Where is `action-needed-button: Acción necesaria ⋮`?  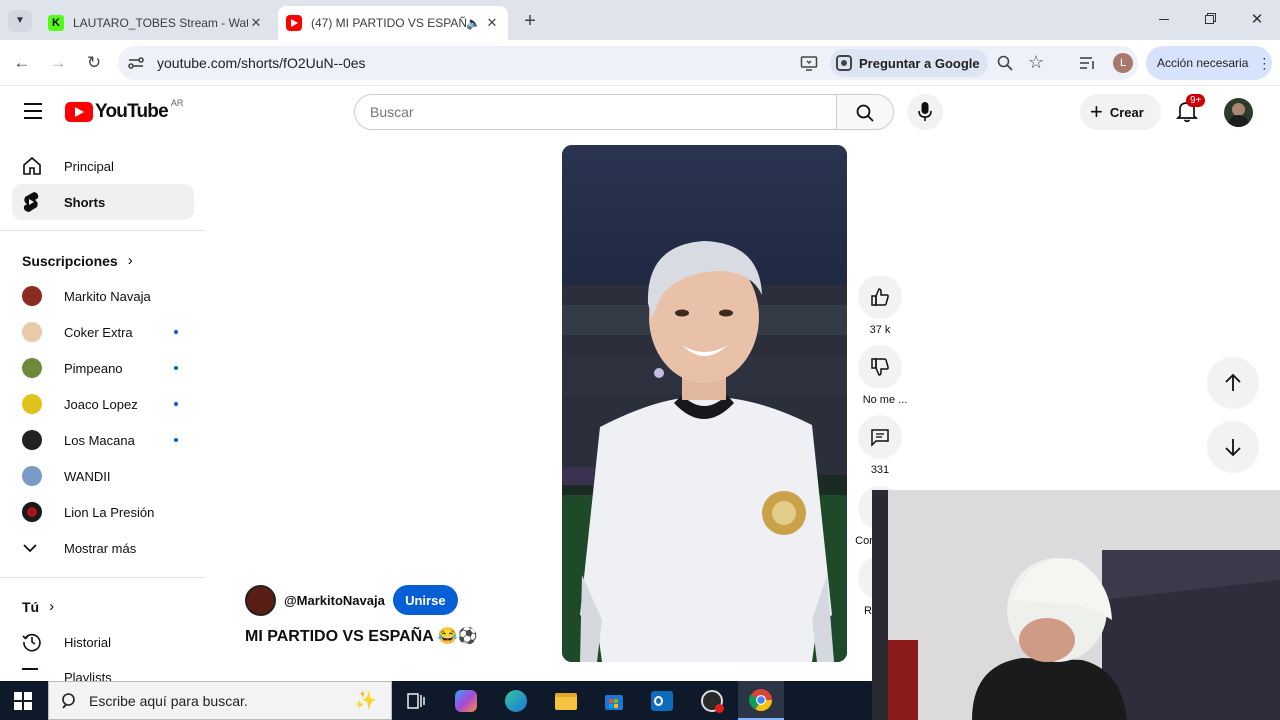
action-needed-button: Acción necesaria ⋮ is located at coordinates (1209, 63).